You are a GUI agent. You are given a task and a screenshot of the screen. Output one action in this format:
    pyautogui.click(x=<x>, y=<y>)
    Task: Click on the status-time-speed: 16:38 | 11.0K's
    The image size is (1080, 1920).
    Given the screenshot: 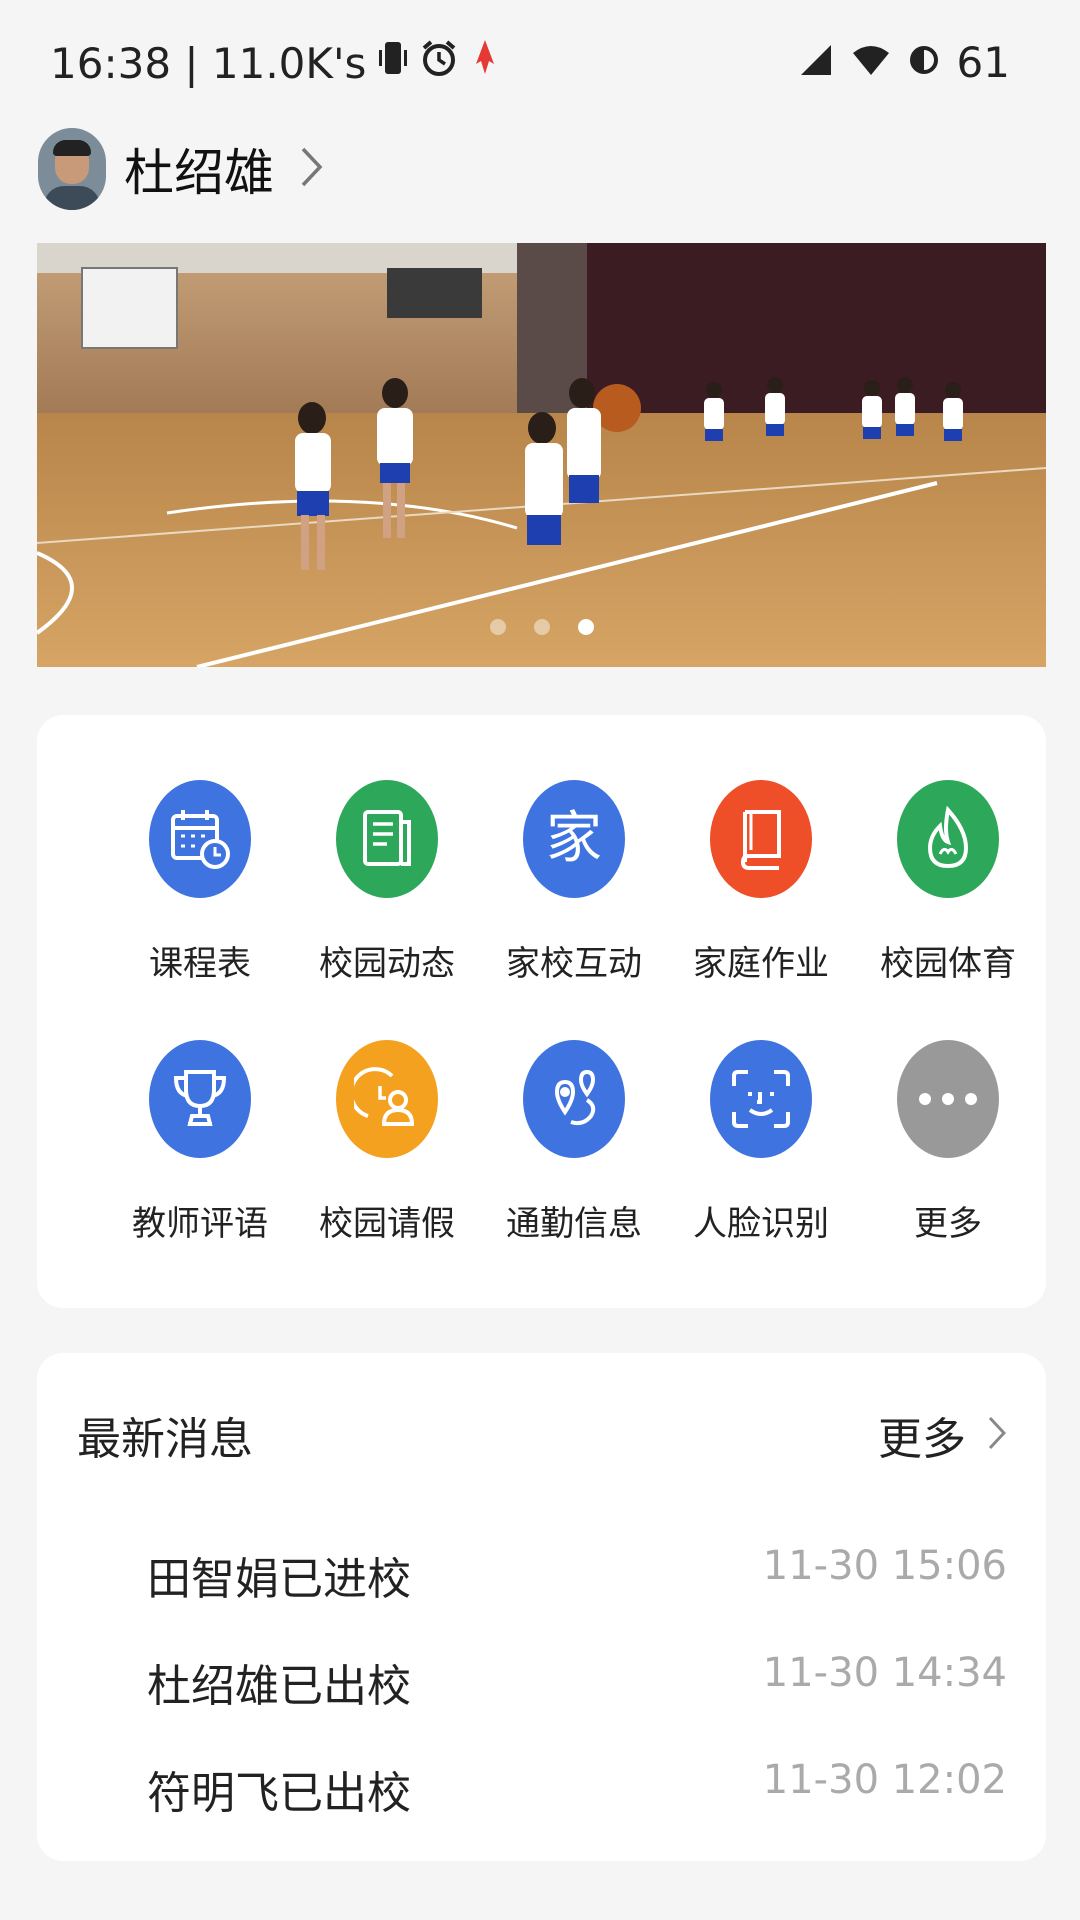 What is the action you would take?
    pyautogui.click(x=208, y=63)
    